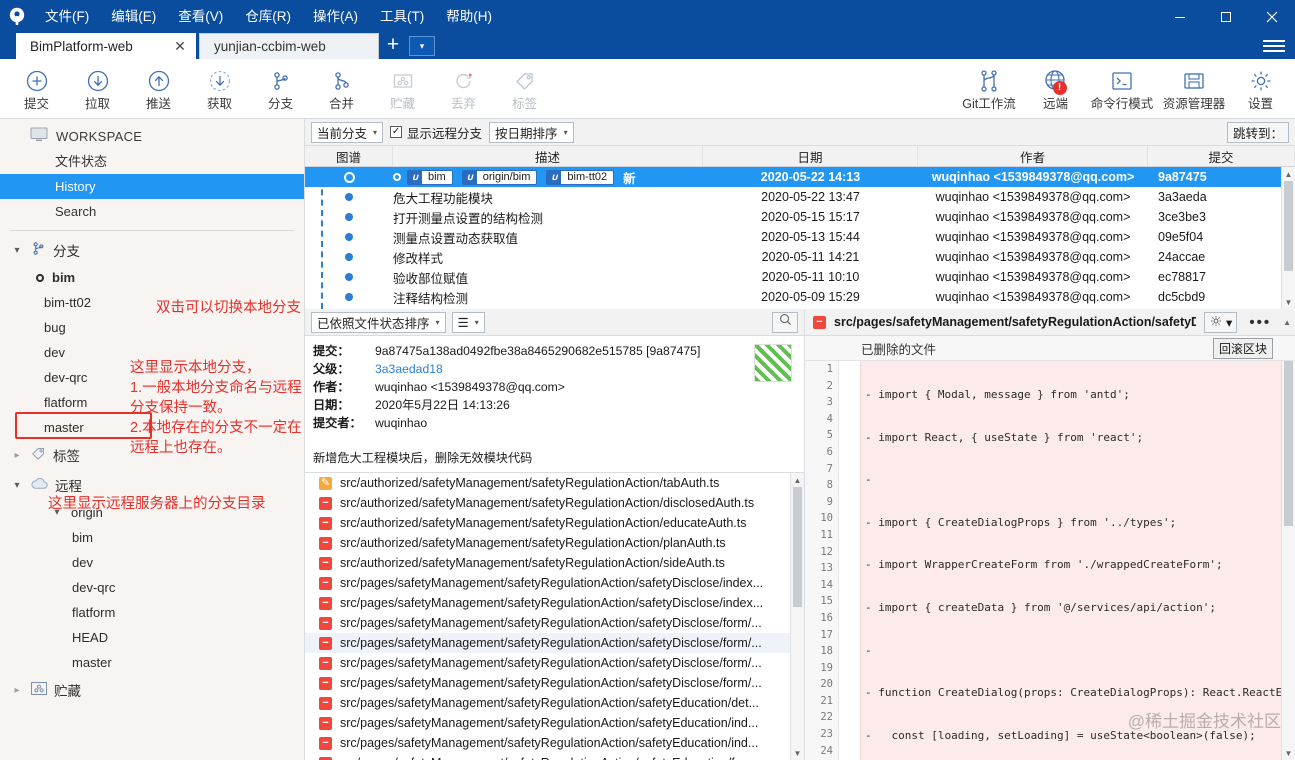  I want to click on file-sort-dropdown: 已依照文件状态排序 ▾, so click(378, 322).